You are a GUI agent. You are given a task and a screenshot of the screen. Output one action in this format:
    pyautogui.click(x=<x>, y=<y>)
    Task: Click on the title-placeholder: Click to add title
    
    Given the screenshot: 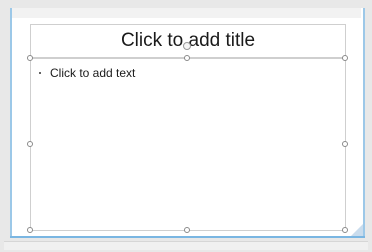 What is the action you would take?
    pyautogui.click(x=188, y=41)
    